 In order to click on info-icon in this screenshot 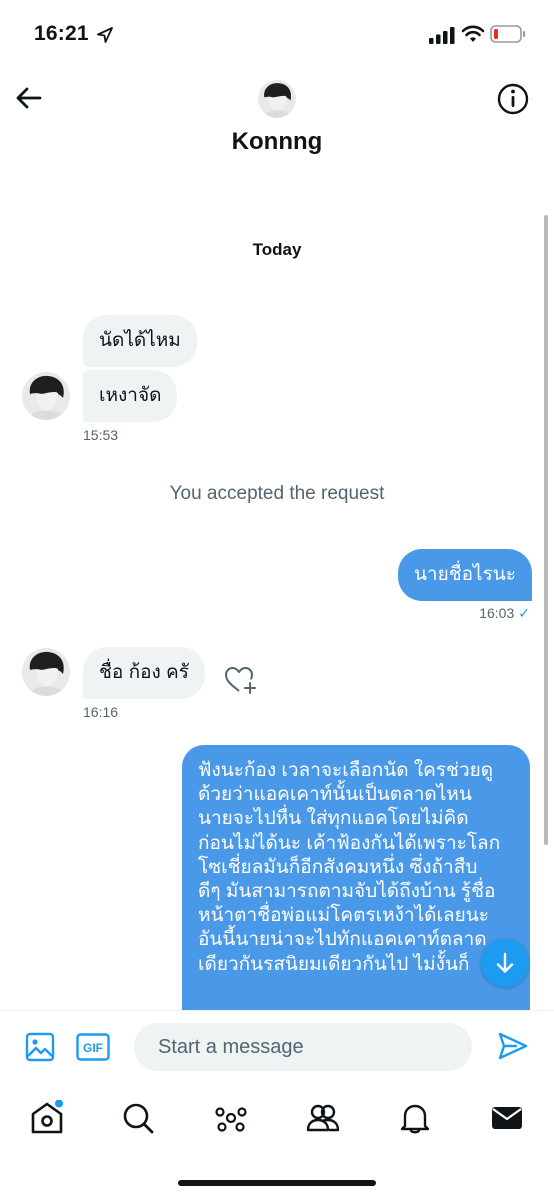, I will do `click(513, 99)`.